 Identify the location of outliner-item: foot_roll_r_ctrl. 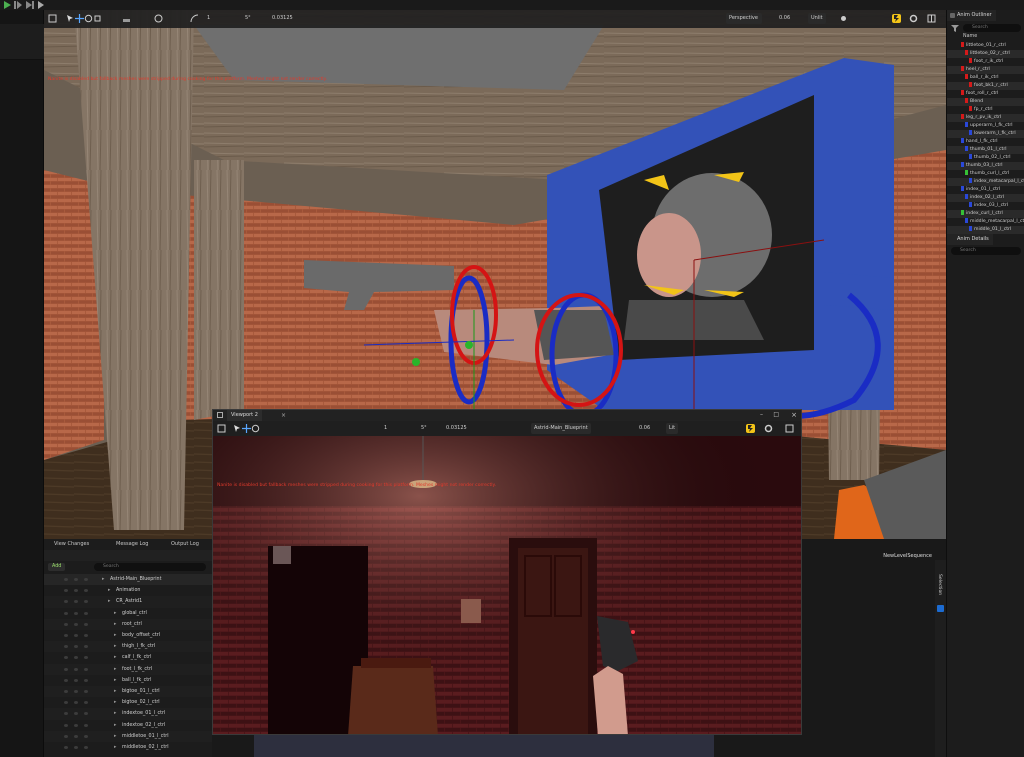
(985, 94).